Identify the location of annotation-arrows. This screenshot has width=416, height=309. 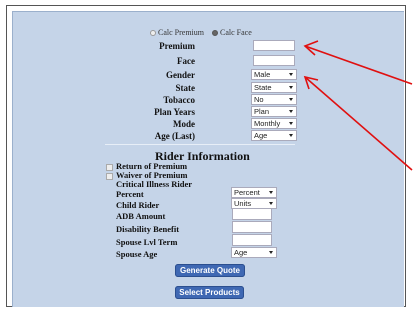
(358, 105).